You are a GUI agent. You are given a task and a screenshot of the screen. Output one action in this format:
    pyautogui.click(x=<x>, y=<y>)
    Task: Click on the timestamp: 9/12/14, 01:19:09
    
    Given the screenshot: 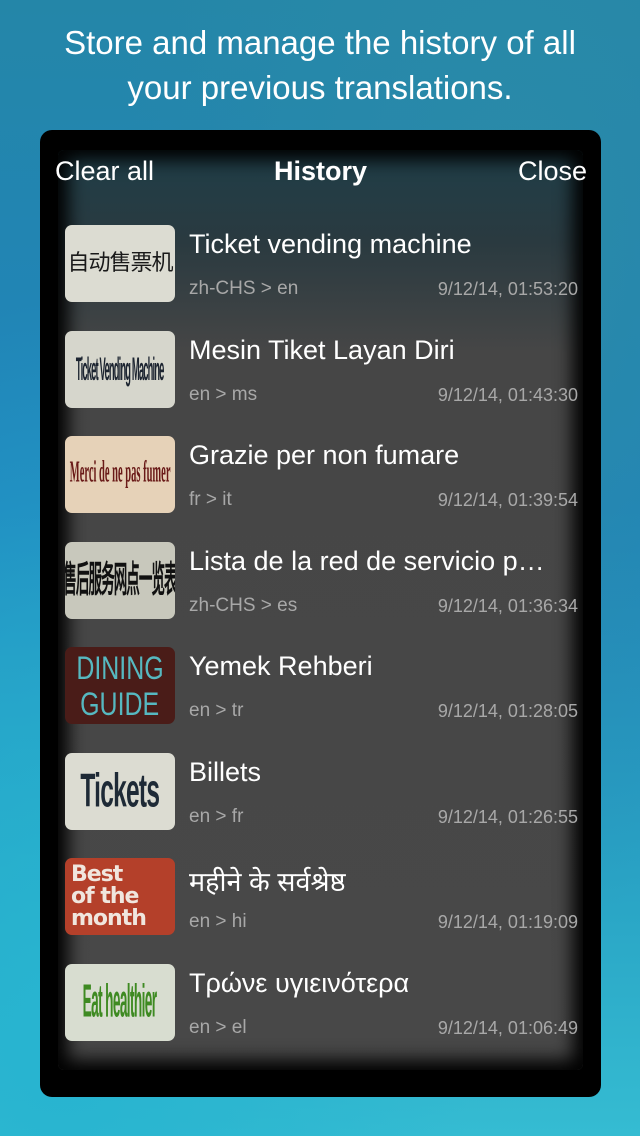 What is the action you would take?
    pyautogui.click(x=507, y=922)
    